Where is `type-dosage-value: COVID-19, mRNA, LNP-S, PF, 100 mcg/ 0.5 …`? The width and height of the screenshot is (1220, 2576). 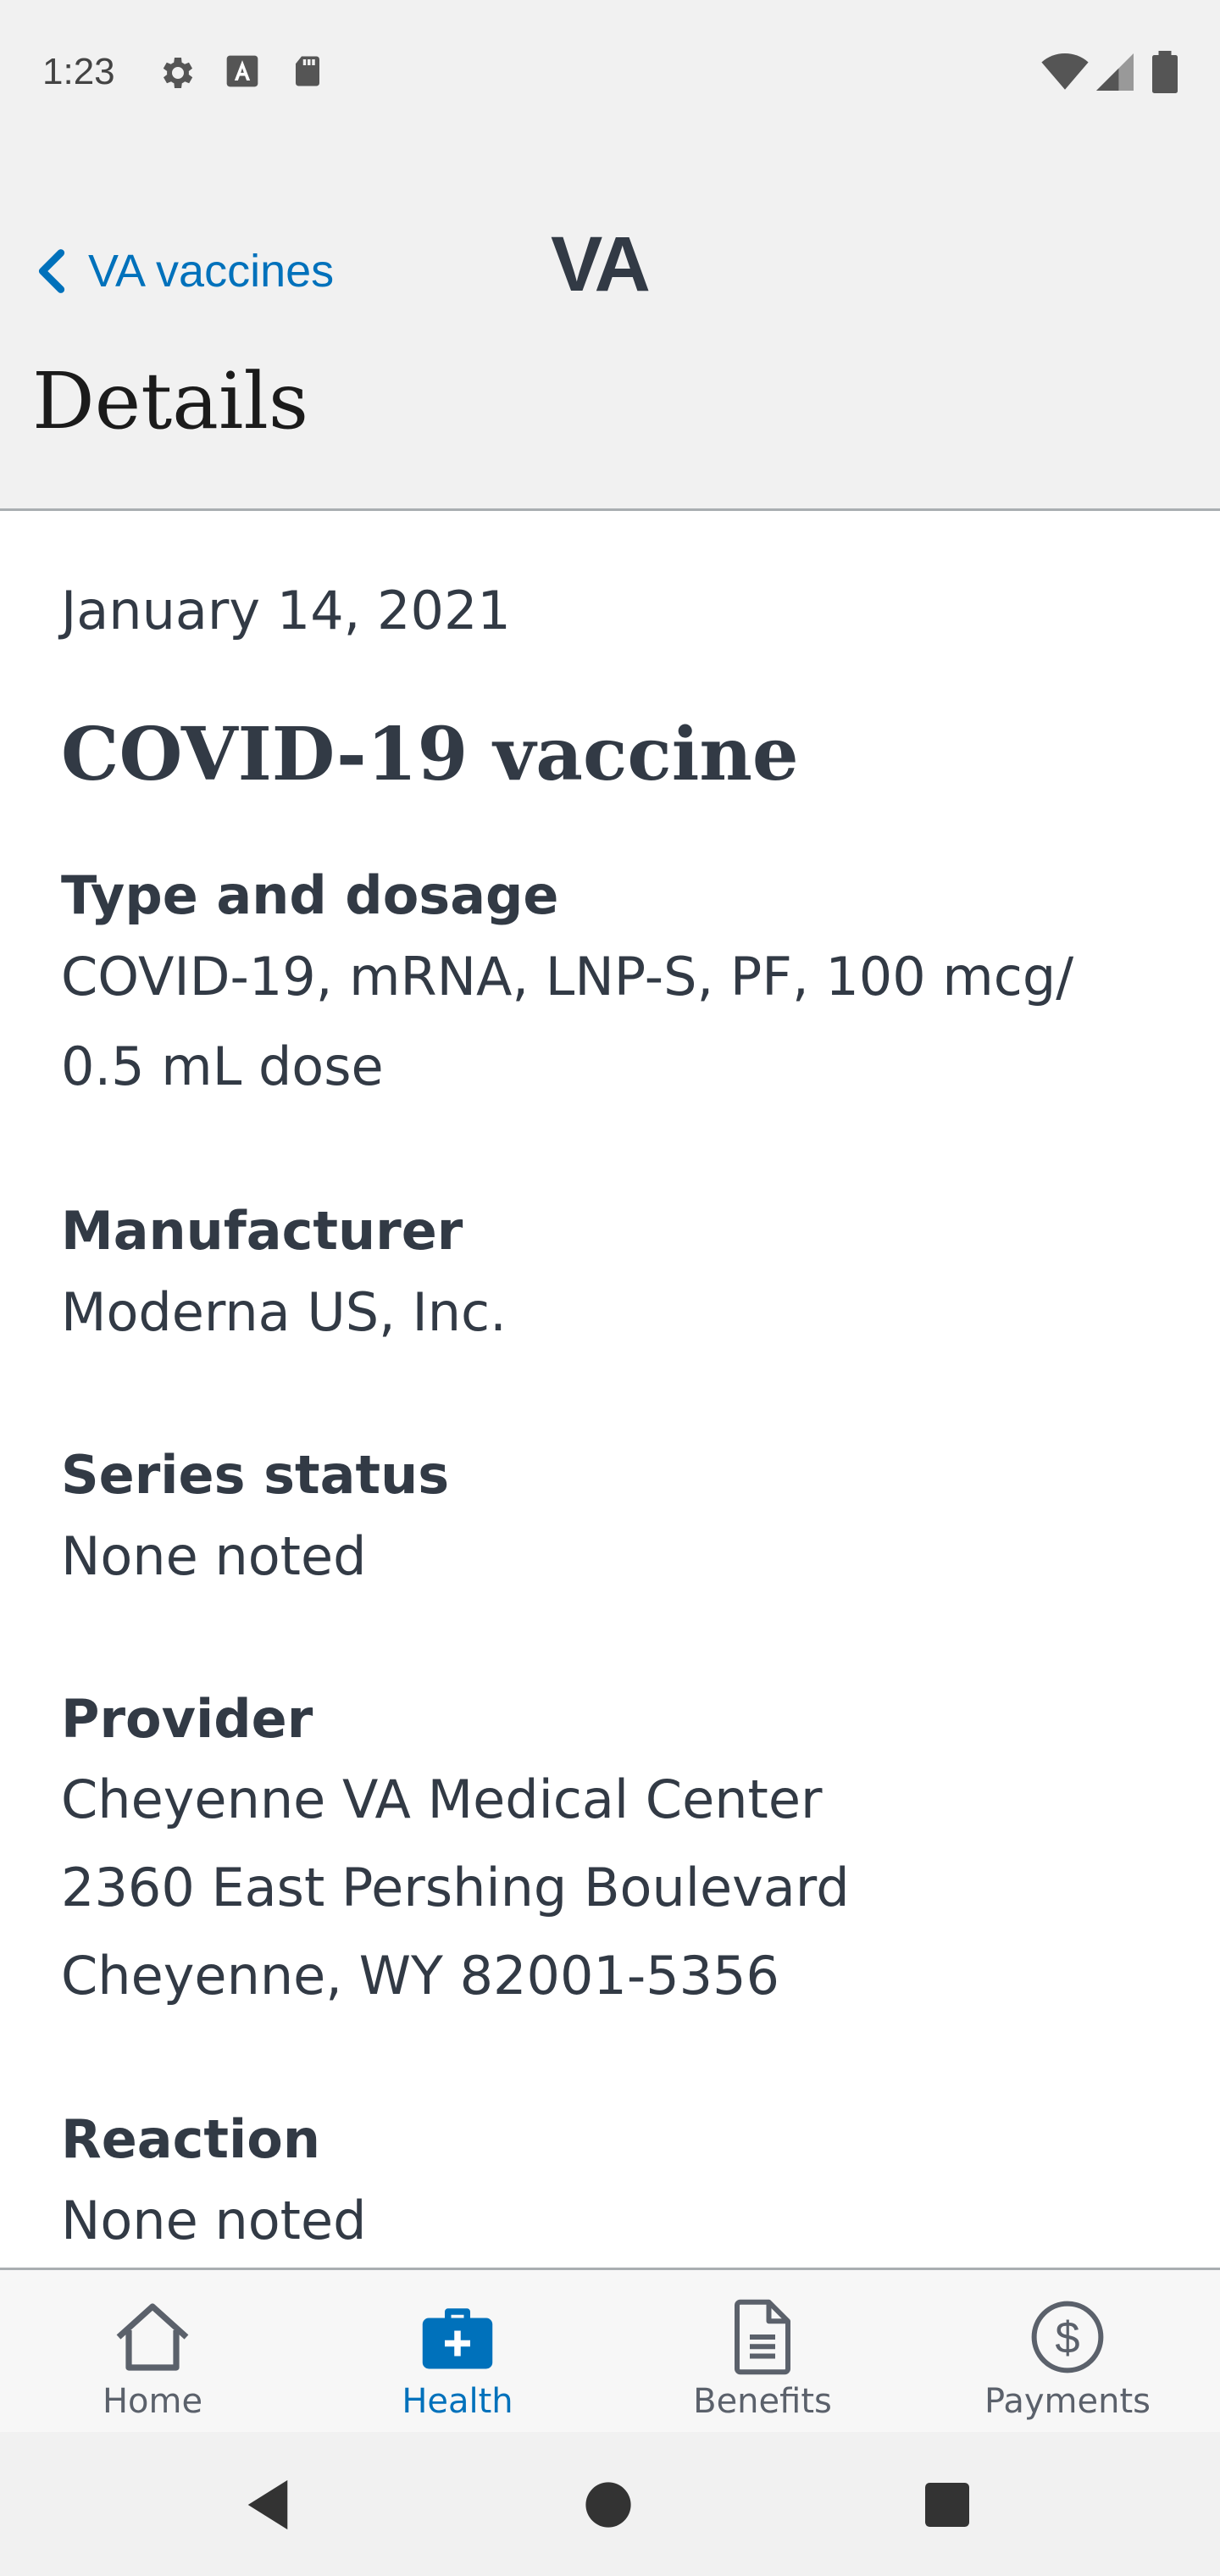
type-dosage-value: COVID-19, mRNA, LNP-S, PF, 100 mcg/ 0.5 … is located at coordinates (567, 1021).